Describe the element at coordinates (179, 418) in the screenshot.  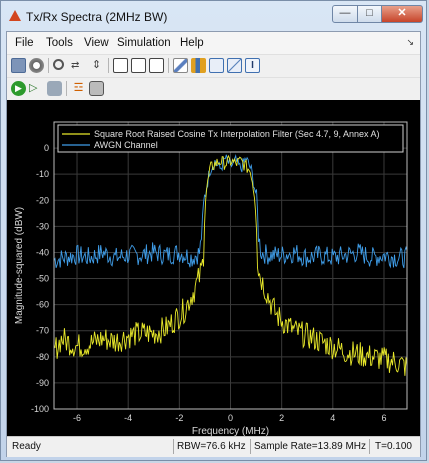
I see `x-tick-label: -2` at that location.